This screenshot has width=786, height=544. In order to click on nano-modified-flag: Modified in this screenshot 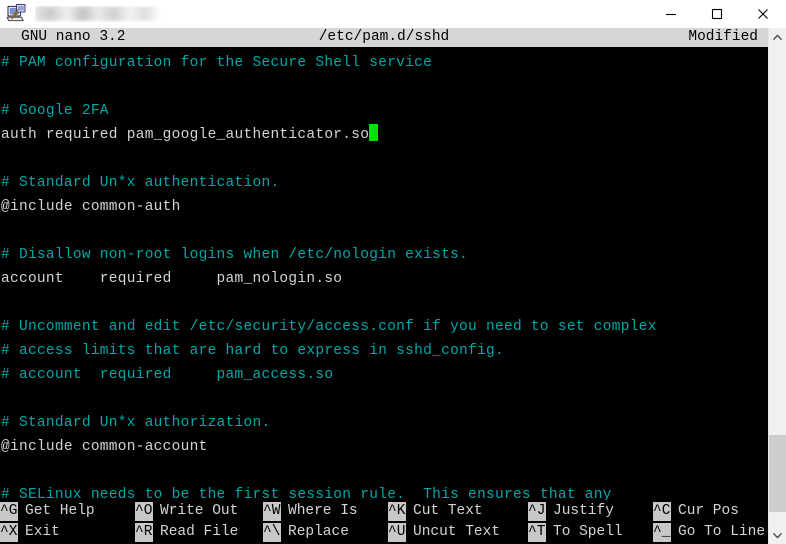, I will do `click(723, 37)`.